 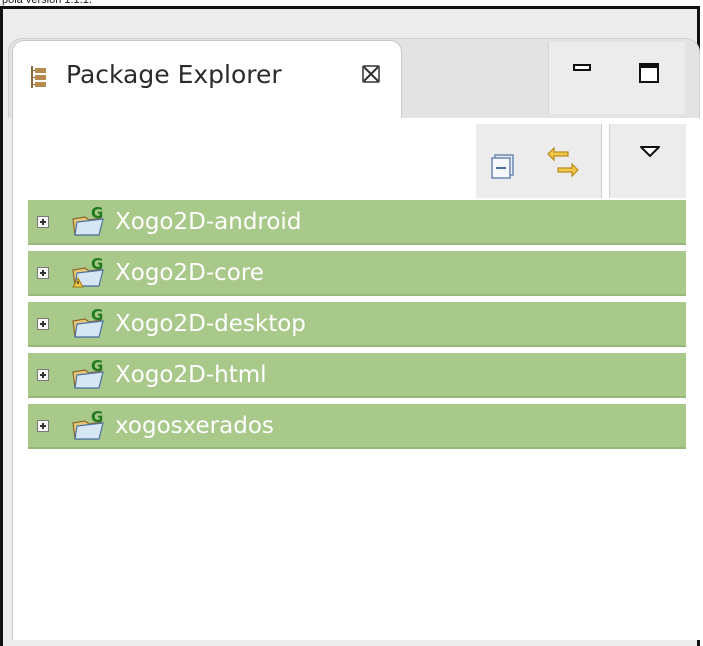 What do you see at coordinates (539, 161) in the screenshot?
I see `view-toolbar` at bounding box center [539, 161].